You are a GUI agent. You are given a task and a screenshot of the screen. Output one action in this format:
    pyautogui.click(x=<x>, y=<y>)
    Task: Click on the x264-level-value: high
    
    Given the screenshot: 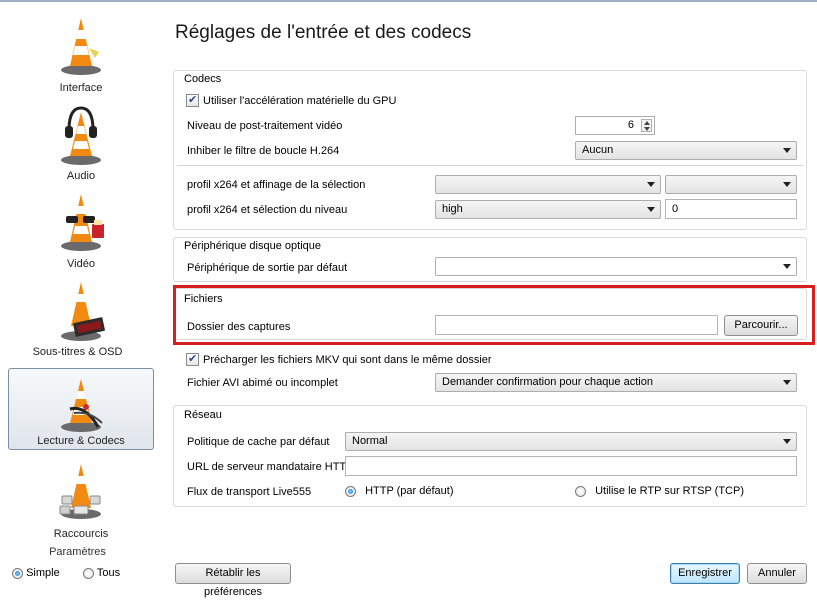 What is the action you would take?
    pyautogui.click(x=452, y=209)
    